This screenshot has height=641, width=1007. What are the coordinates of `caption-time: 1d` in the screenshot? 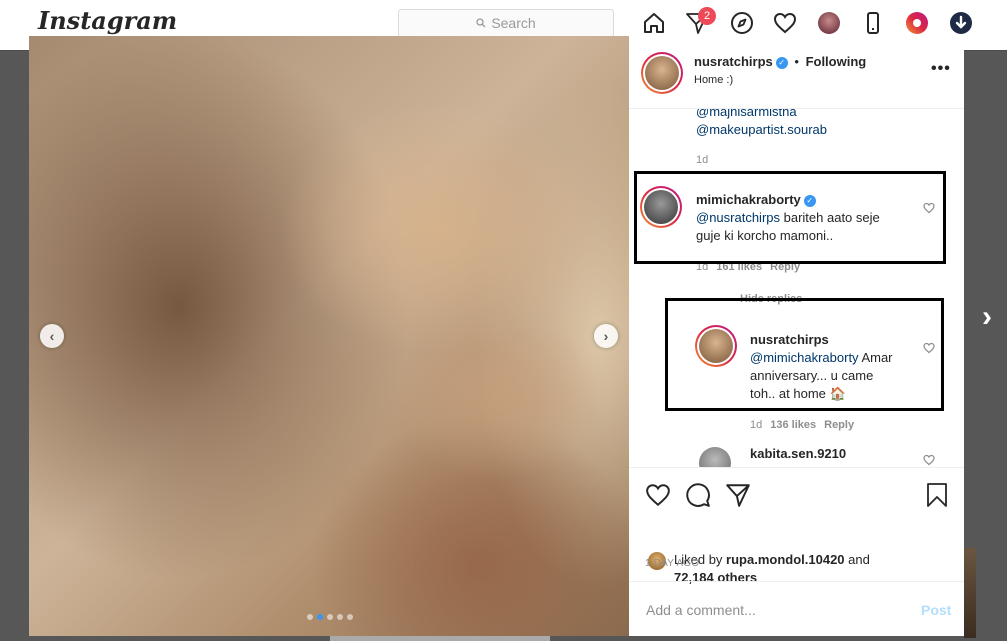 It's located at (702, 160).